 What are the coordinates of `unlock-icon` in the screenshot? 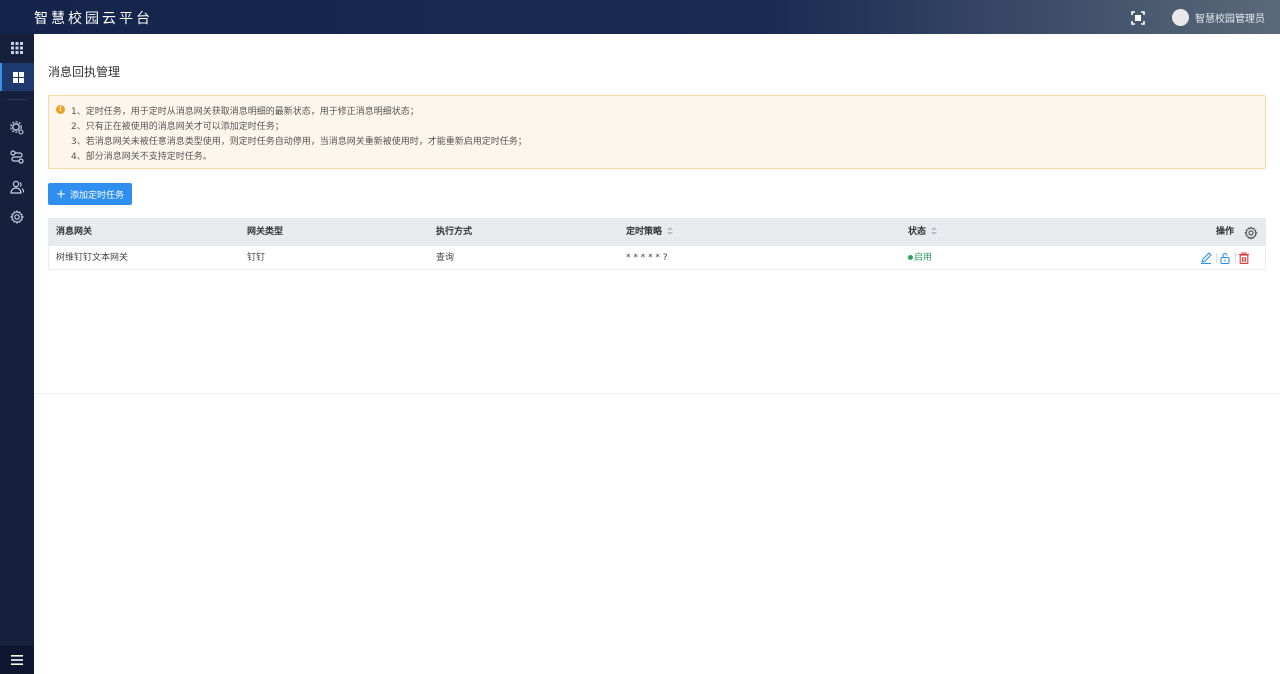 It's located at (1225, 258).